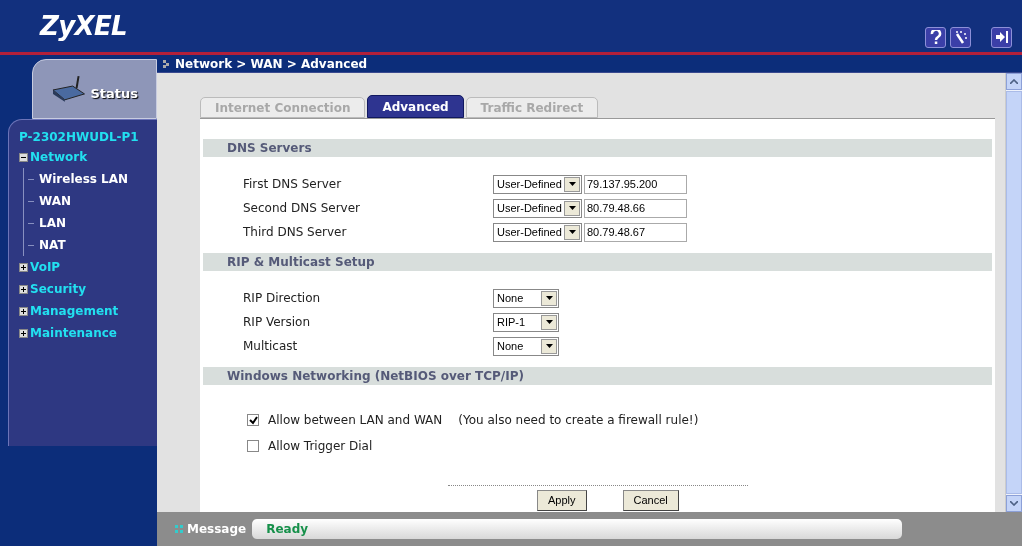 The image size is (1022, 546). Describe the element at coordinates (59, 157) in the screenshot. I see `menu-item: Network` at that location.